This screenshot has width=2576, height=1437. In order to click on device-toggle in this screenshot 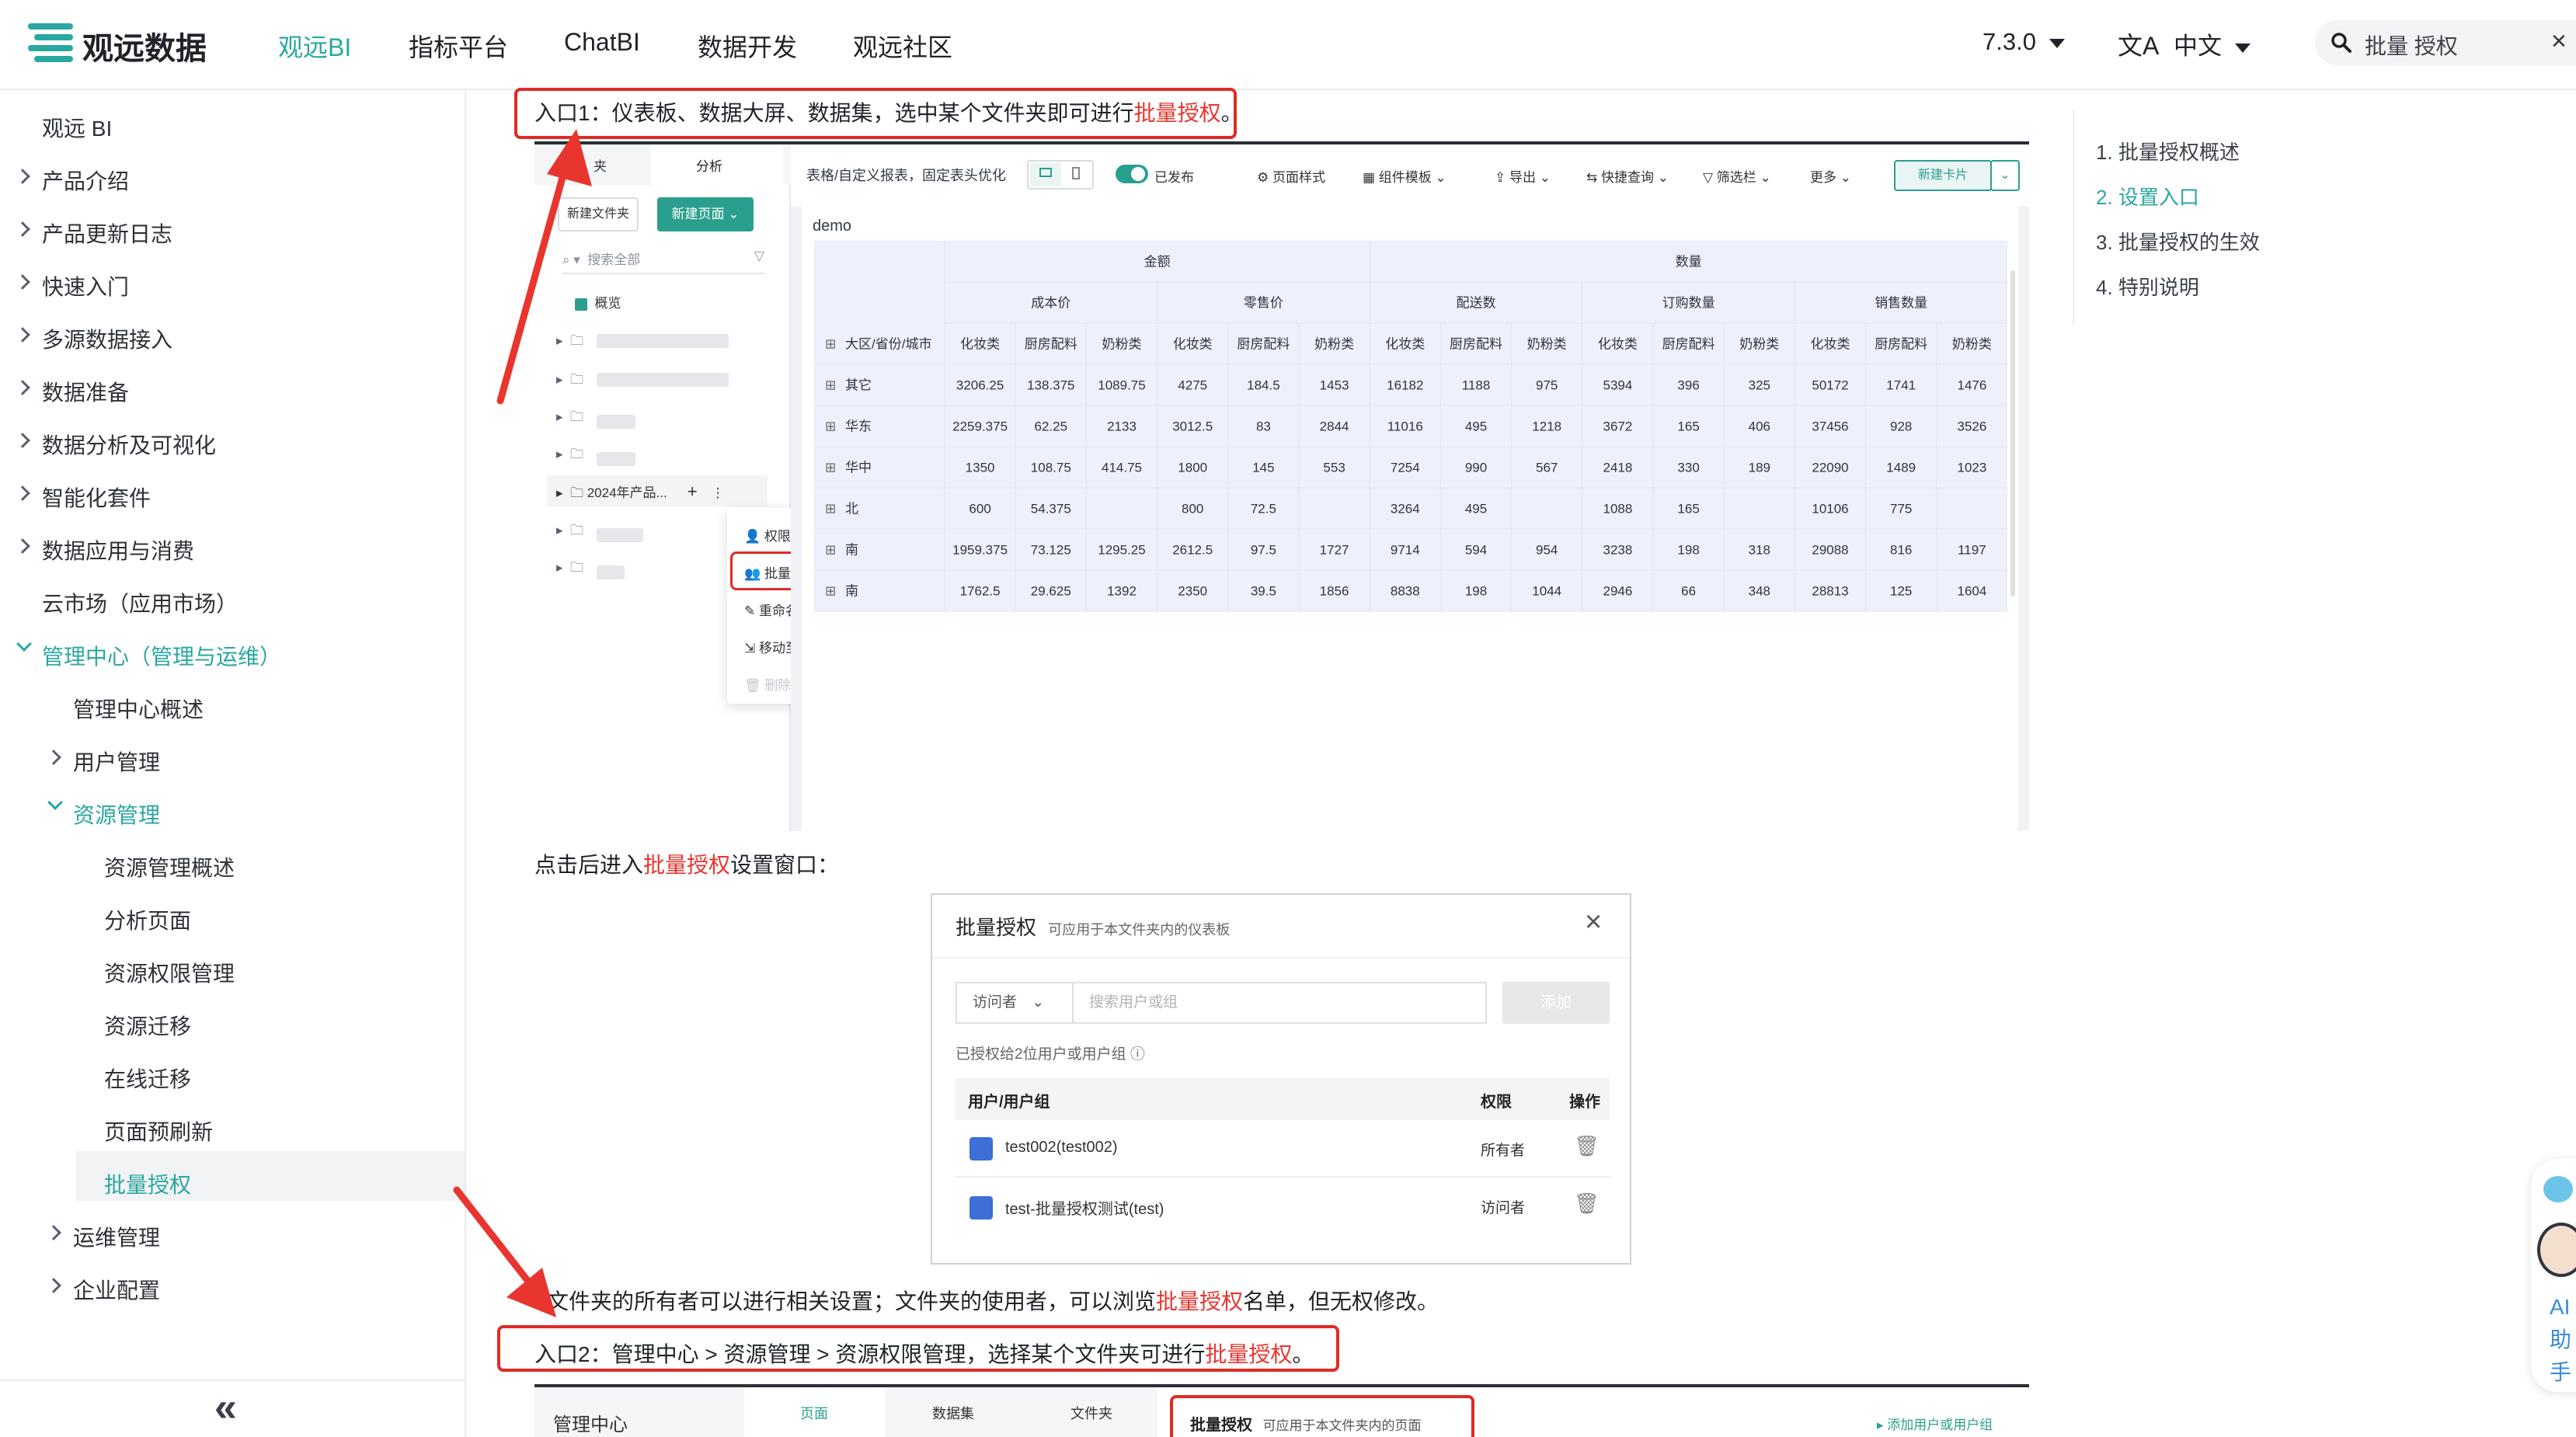, I will do `click(1060, 175)`.